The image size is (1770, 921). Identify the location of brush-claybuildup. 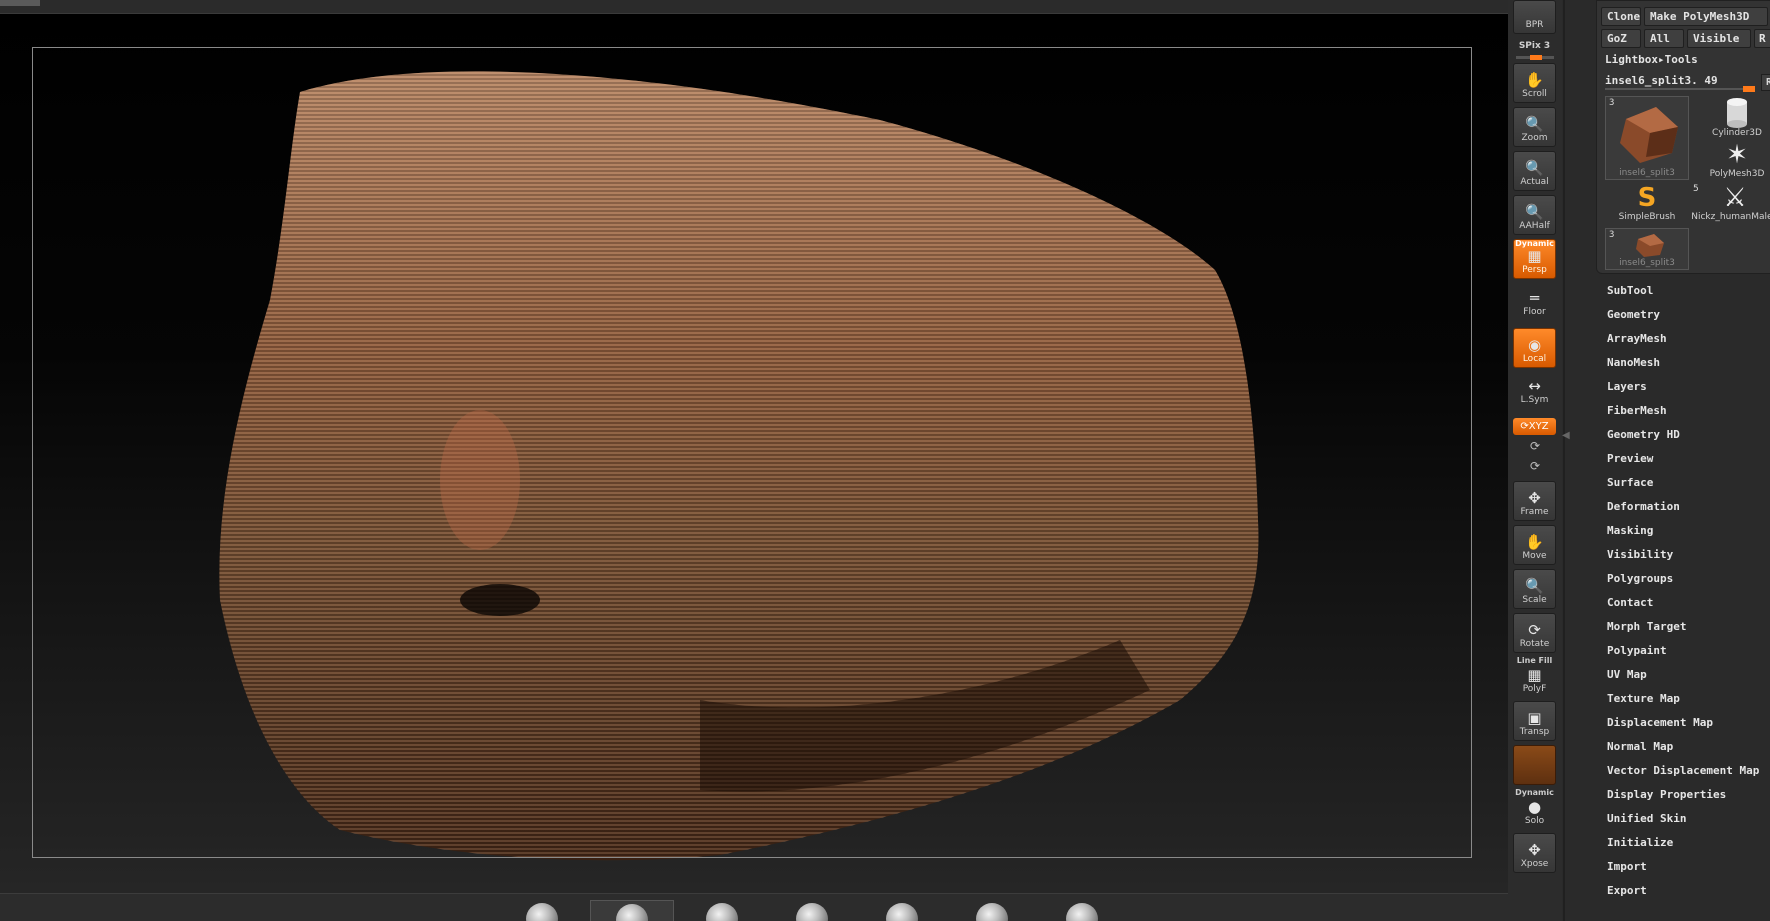
(722, 910).